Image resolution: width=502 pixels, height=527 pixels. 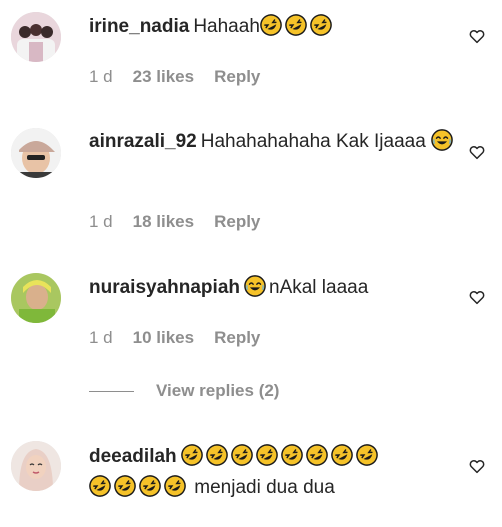 I want to click on group-photo-avatar-icon, so click(x=36, y=37).